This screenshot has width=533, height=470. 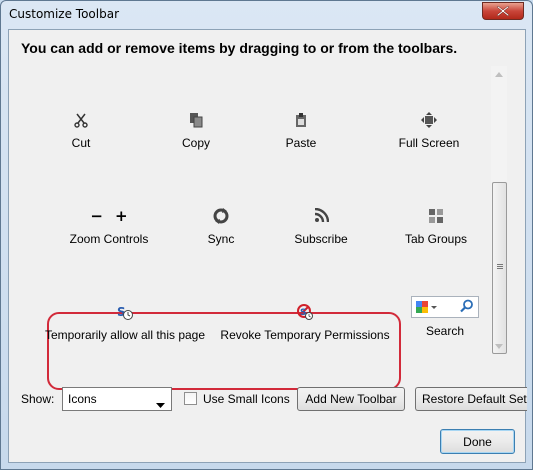 I want to click on item-label: Revoke Temporary Permissions, so click(x=305, y=335).